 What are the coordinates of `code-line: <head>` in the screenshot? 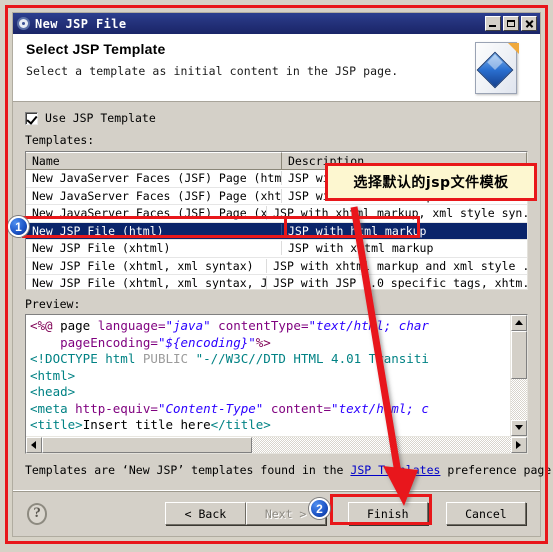 It's located at (53, 391).